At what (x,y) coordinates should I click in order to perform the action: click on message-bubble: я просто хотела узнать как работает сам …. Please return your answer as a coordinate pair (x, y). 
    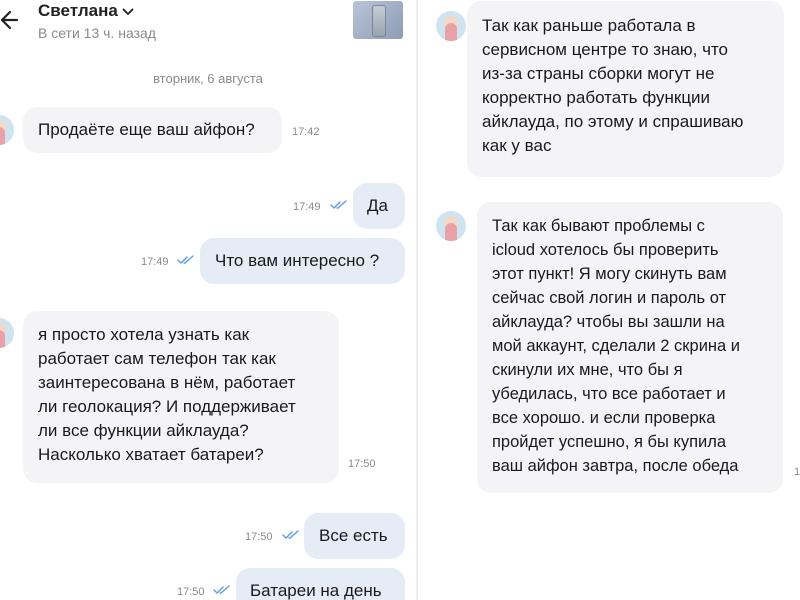
    Looking at the image, I should click on (181, 397).